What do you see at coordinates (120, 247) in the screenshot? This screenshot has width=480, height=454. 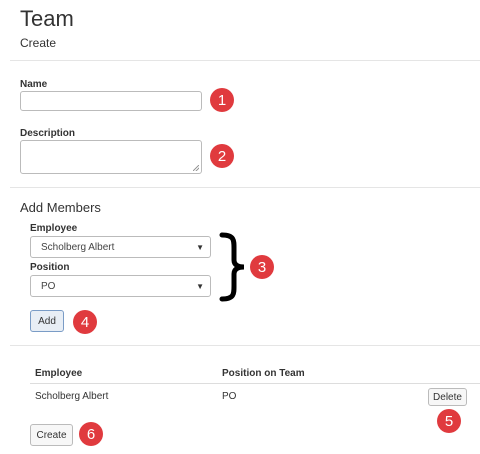 I see `employee-select: Scholberg Albert ▼` at bounding box center [120, 247].